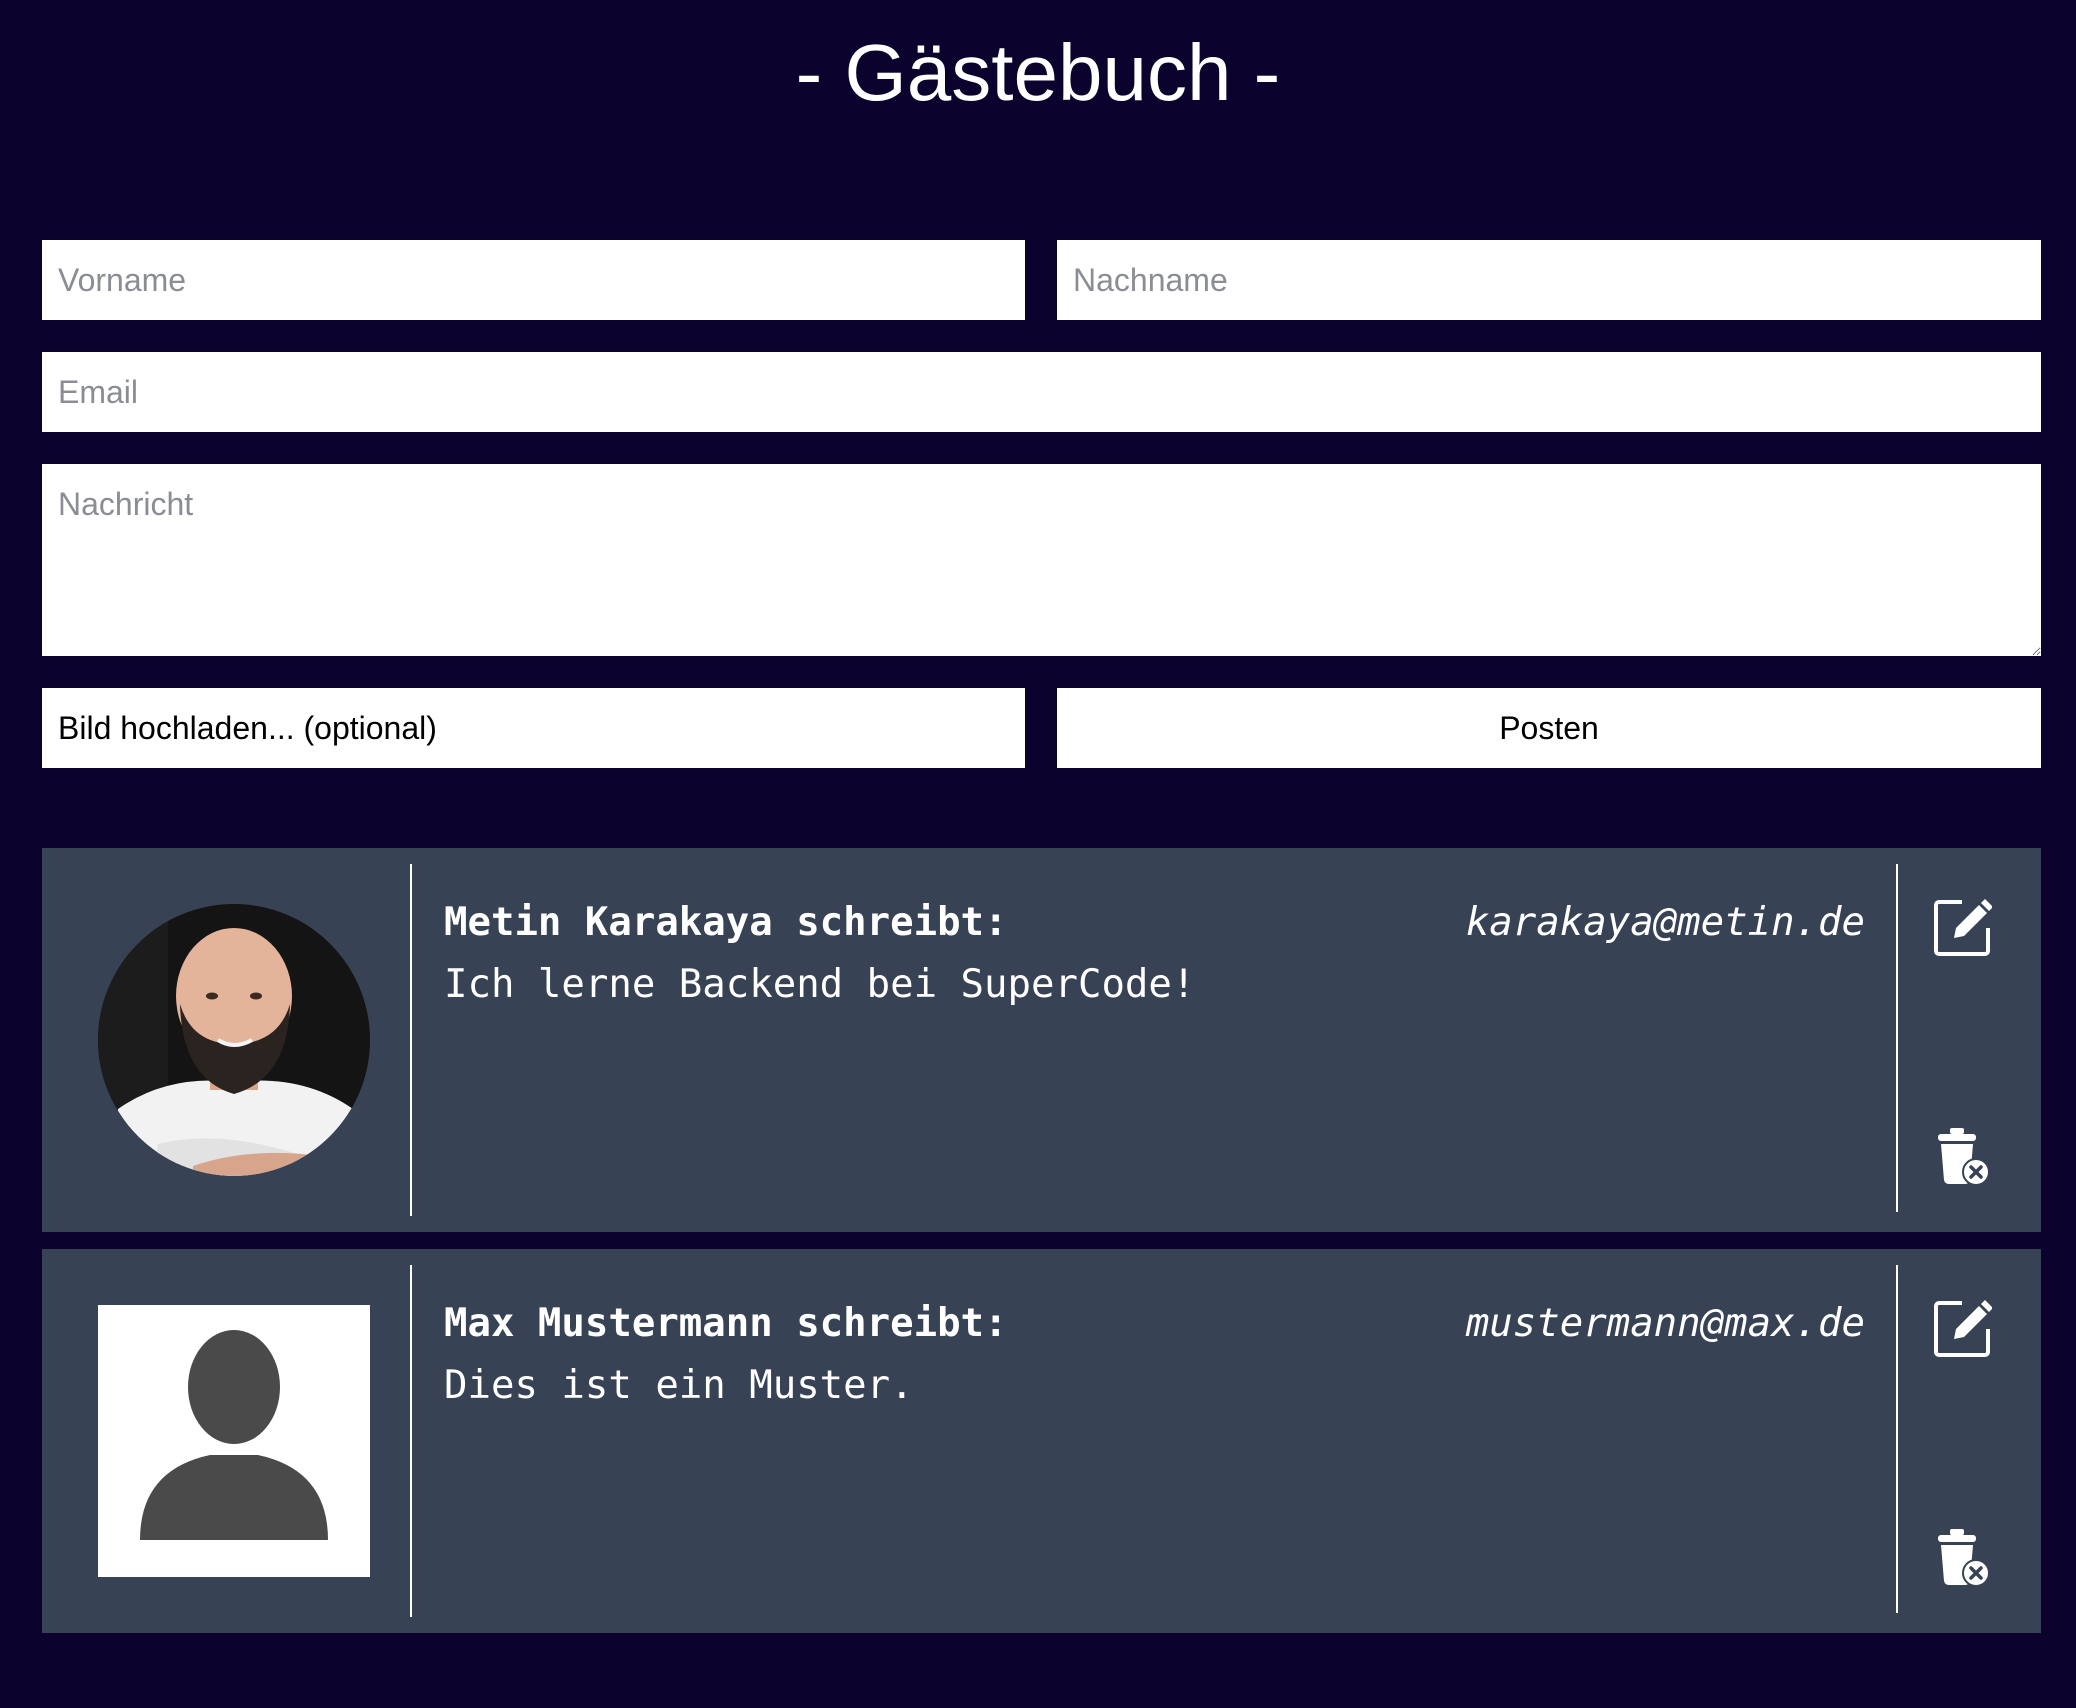  Describe the element at coordinates (533, 728) in the screenshot. I see `image-upload-button: Bild hochladen... (optional)` at that location.